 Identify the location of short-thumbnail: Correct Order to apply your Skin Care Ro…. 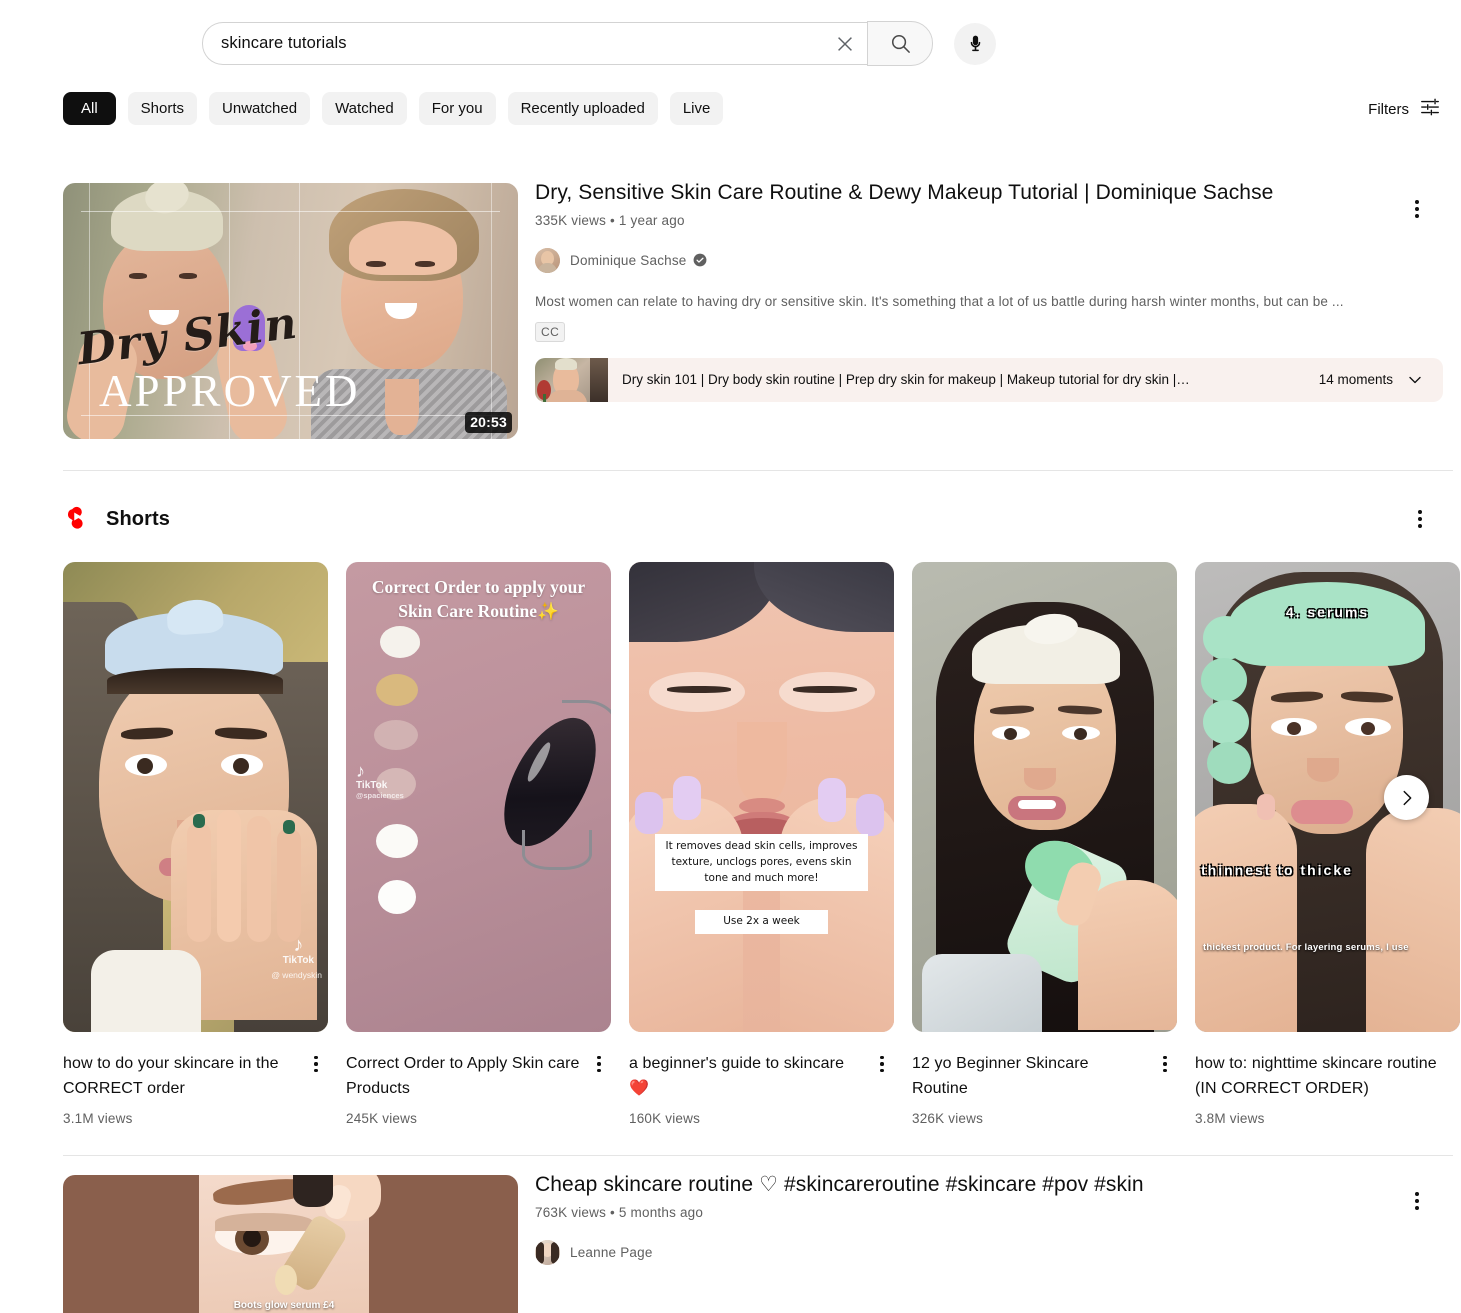
(478, 797).